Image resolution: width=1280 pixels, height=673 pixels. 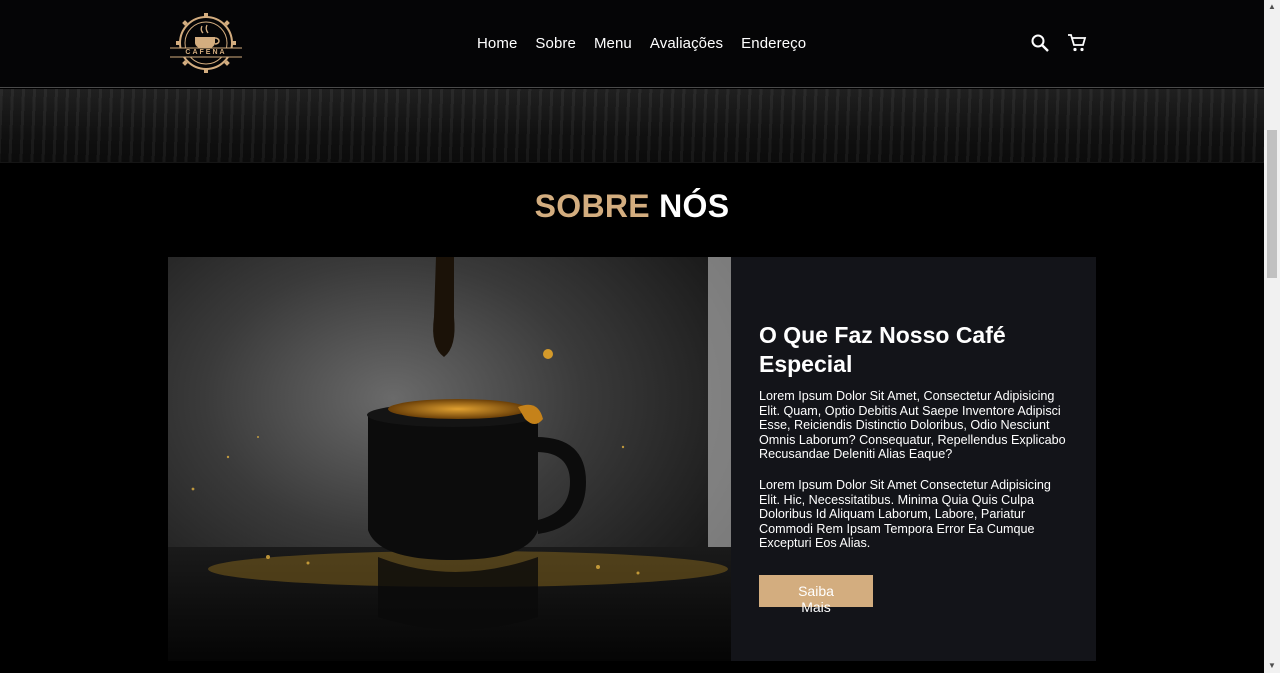 What do you see at coordinates (1272, 7) in the screenshot?
I see `scroll-up-icon: ▲` at bounding box center [1272, 7].